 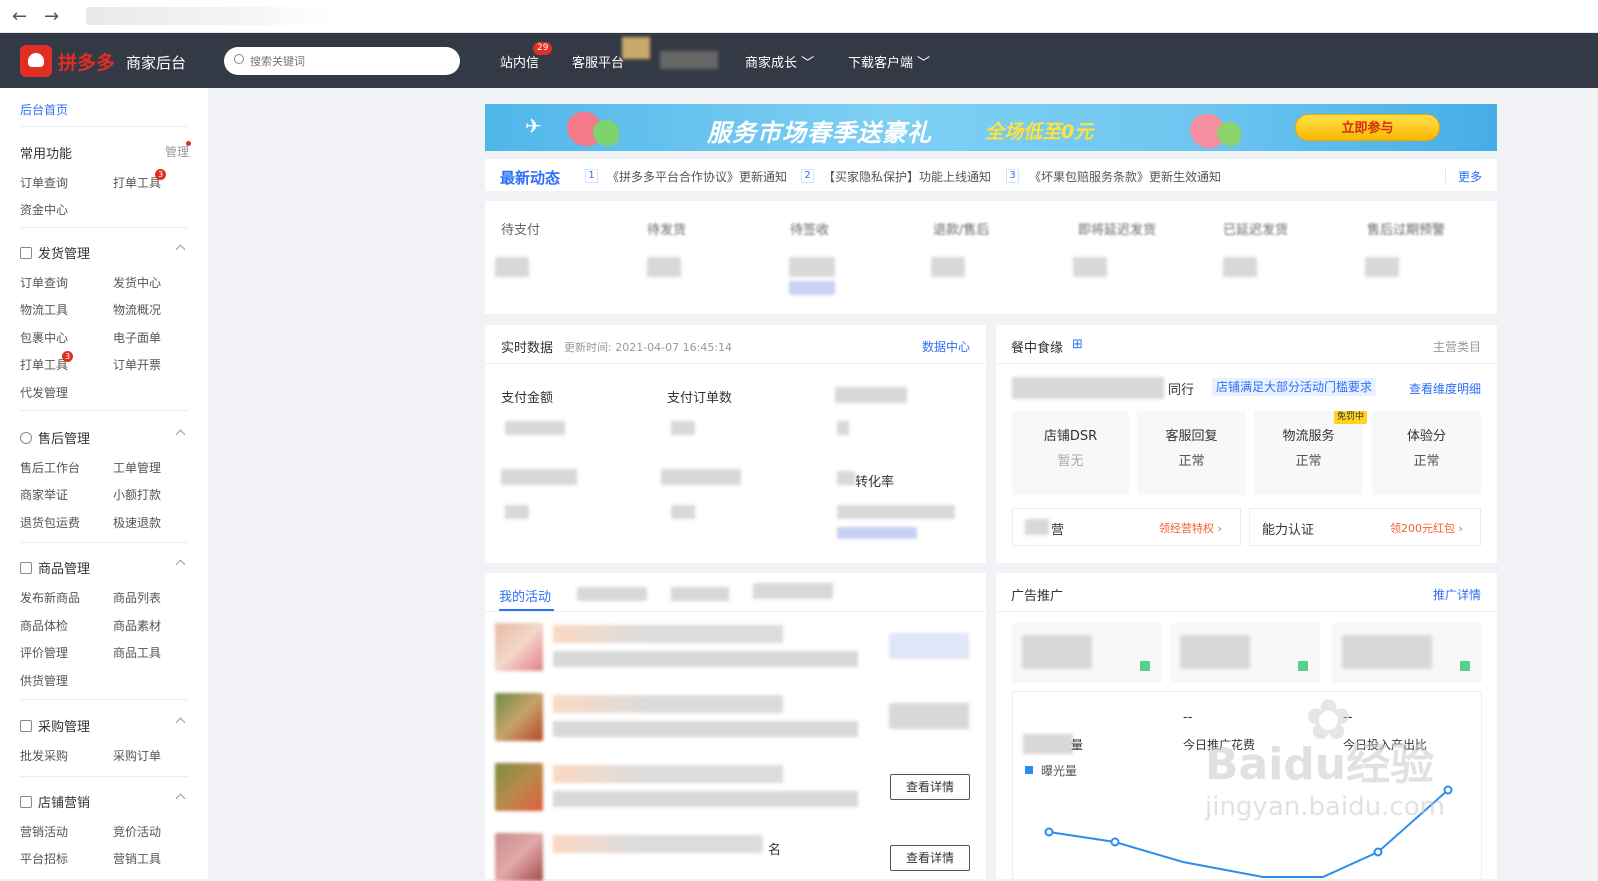 I want to click on order-status-label: 待支付, so click(x=520, y=228).